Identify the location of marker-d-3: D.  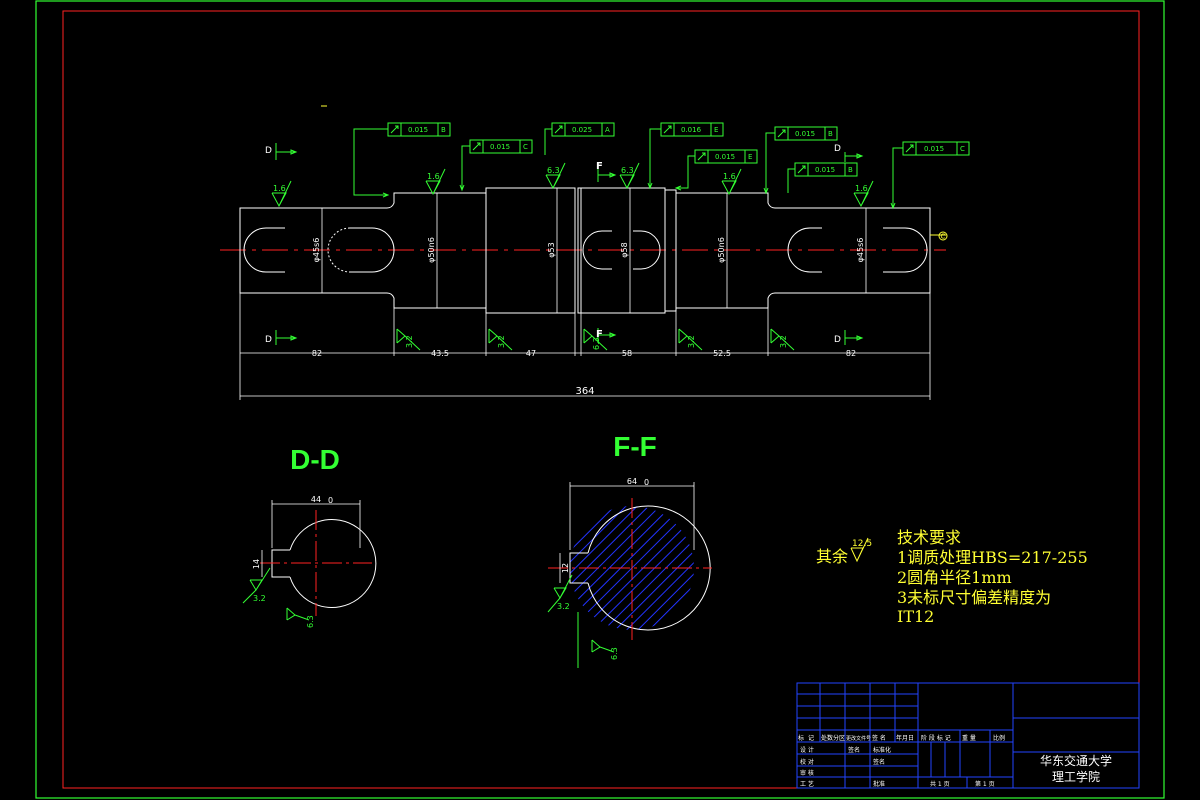
(837, 149).